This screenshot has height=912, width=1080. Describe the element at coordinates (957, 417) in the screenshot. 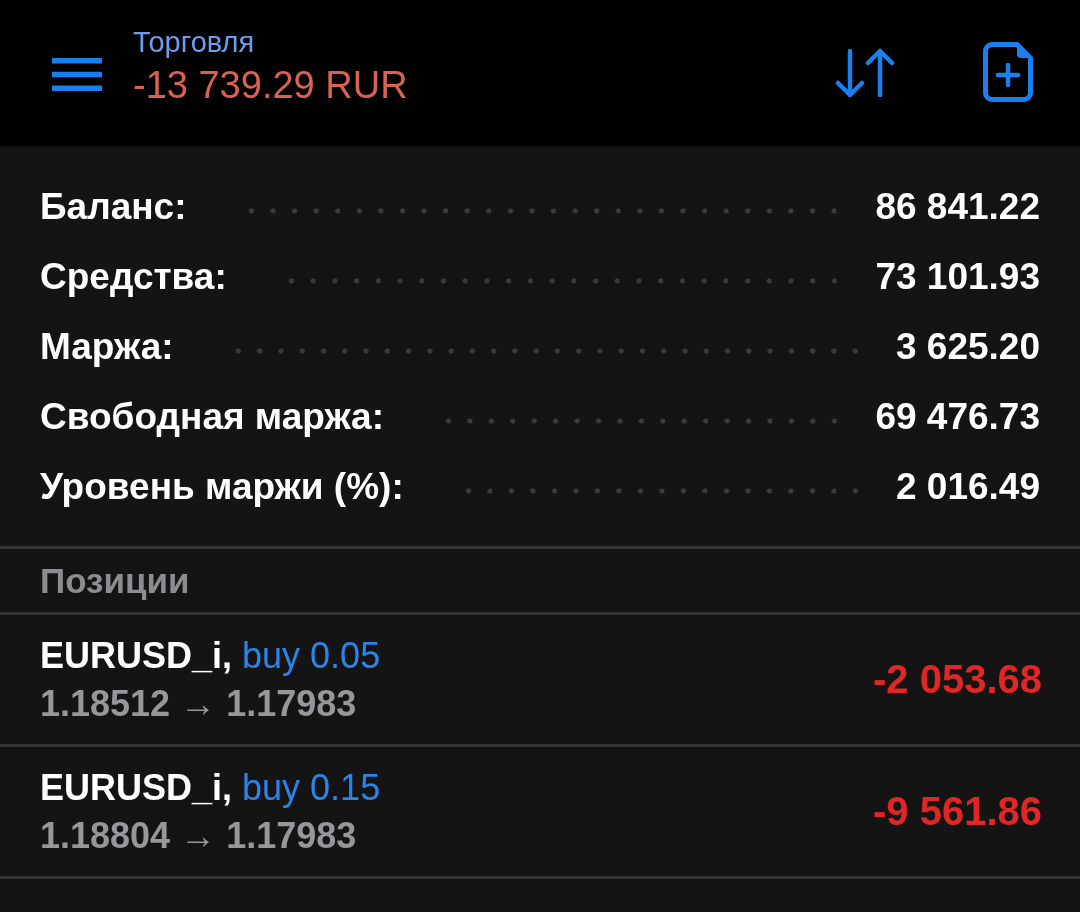

I see `summary-value: 69 476.73` at that location.